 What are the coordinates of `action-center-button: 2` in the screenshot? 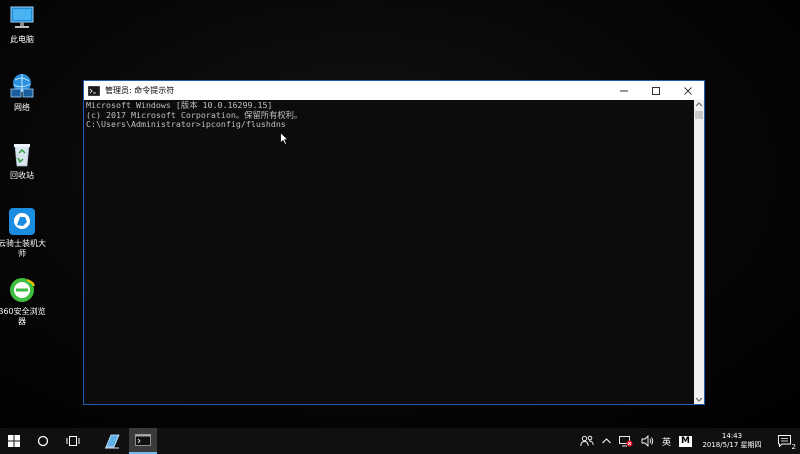 It's located at (784, 441).